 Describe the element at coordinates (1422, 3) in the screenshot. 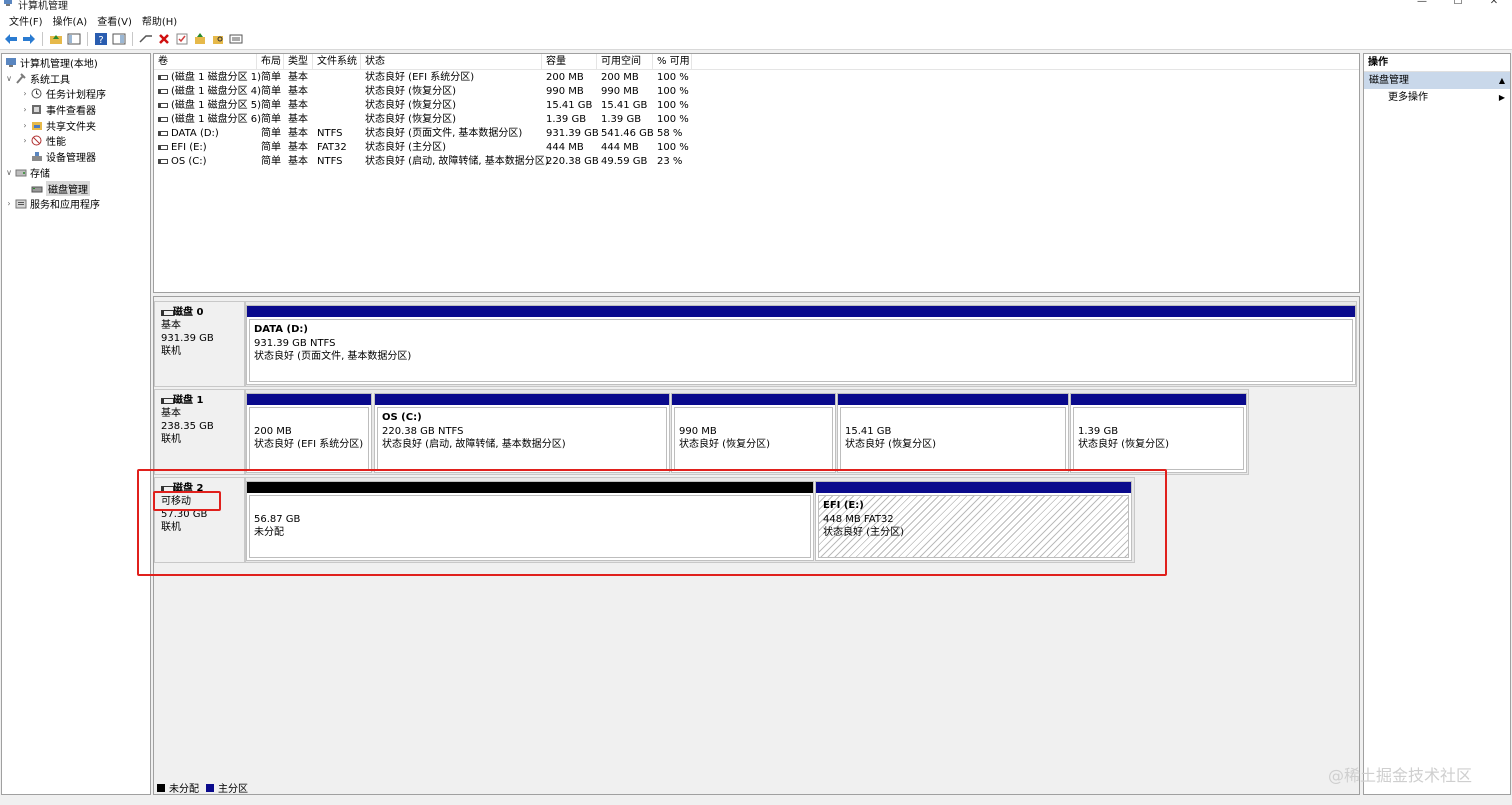

I see `minimize-button: —` at that location.